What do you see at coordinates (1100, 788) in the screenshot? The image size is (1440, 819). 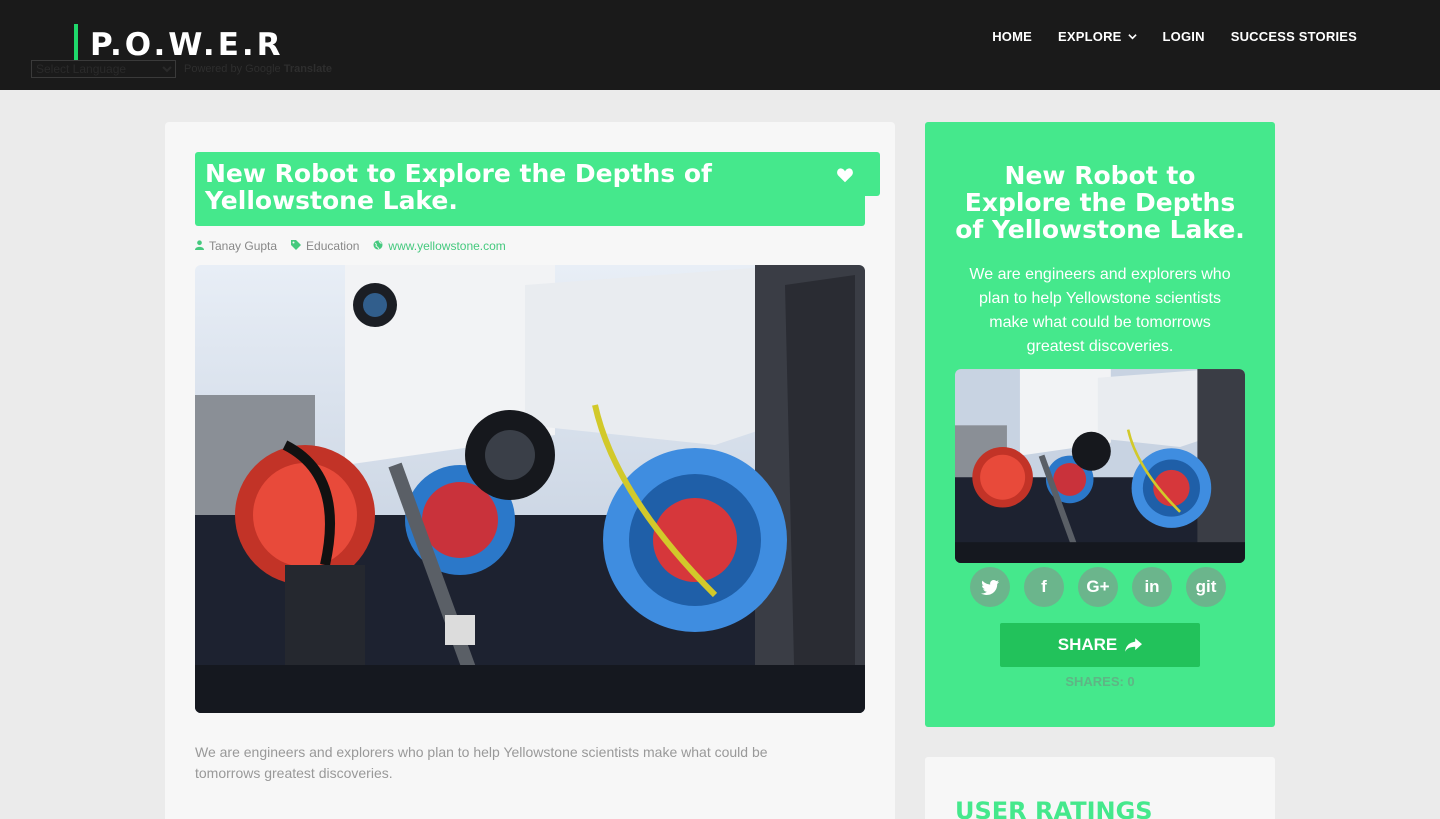 I see `user-ratings-card: USER RATINGS` at bounding box center [1100, 788].